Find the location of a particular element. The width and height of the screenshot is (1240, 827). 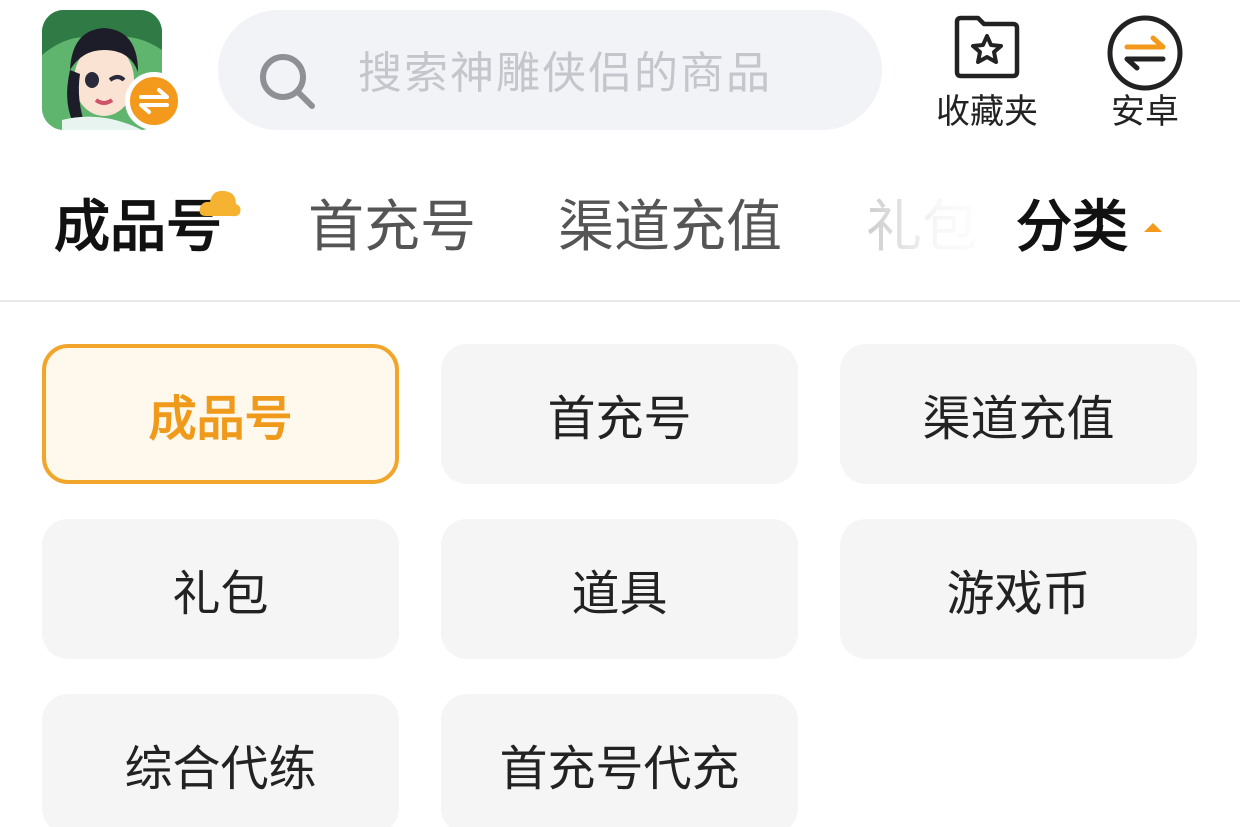

category-shouchonghao: 首充号 is located at coordinates (619, 414).